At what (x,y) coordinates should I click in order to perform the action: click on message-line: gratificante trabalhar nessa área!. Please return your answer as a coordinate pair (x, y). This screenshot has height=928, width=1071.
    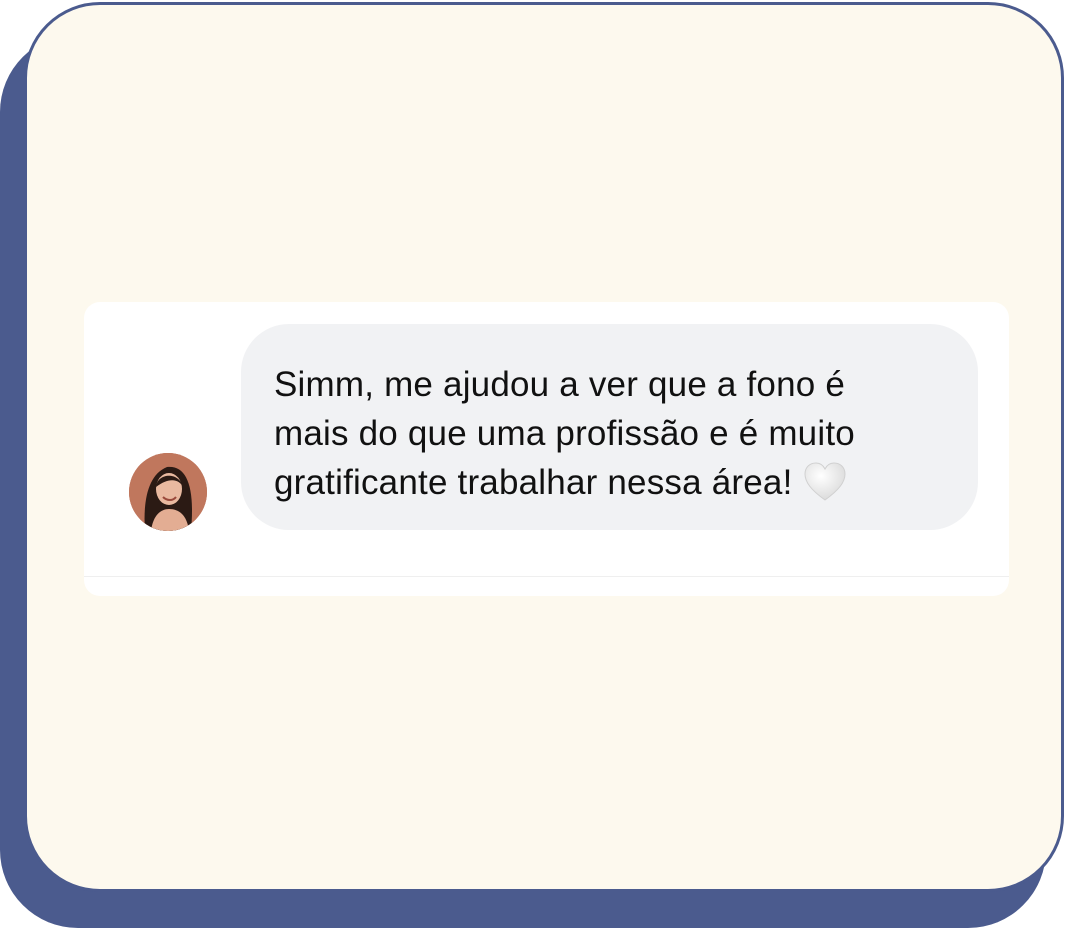
    Looking at the image, I should click on (533, 482).